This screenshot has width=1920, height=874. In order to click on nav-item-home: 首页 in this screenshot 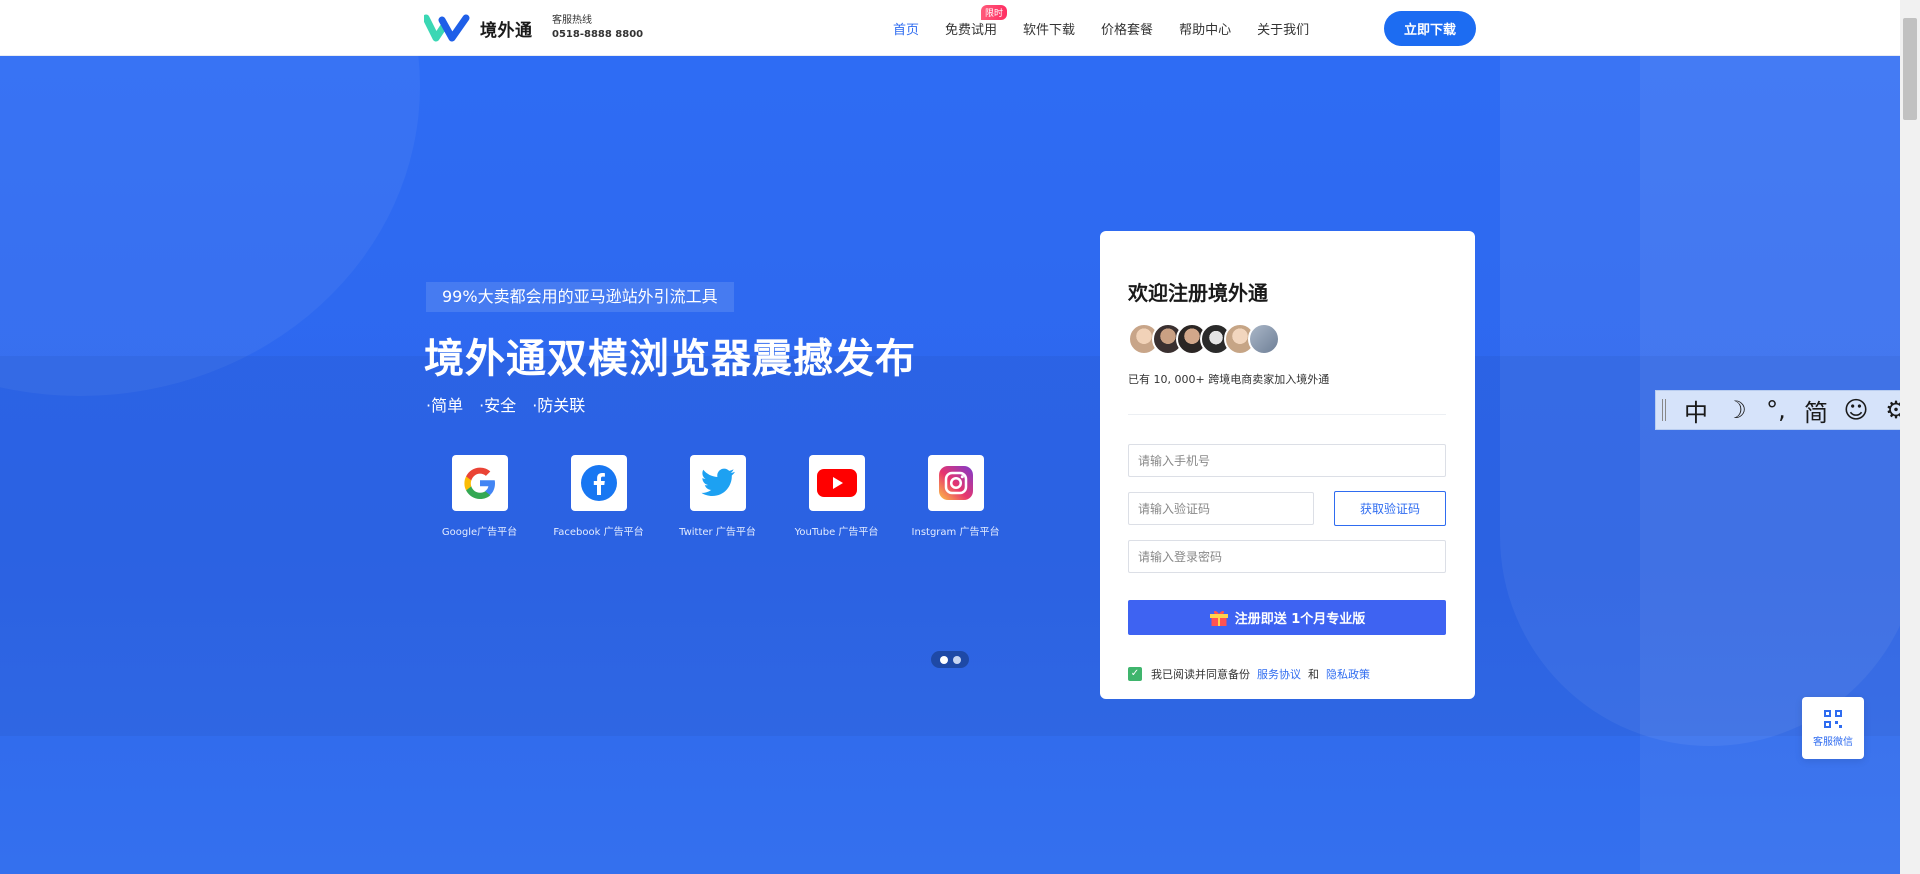, I will do `click(906, 28)`.